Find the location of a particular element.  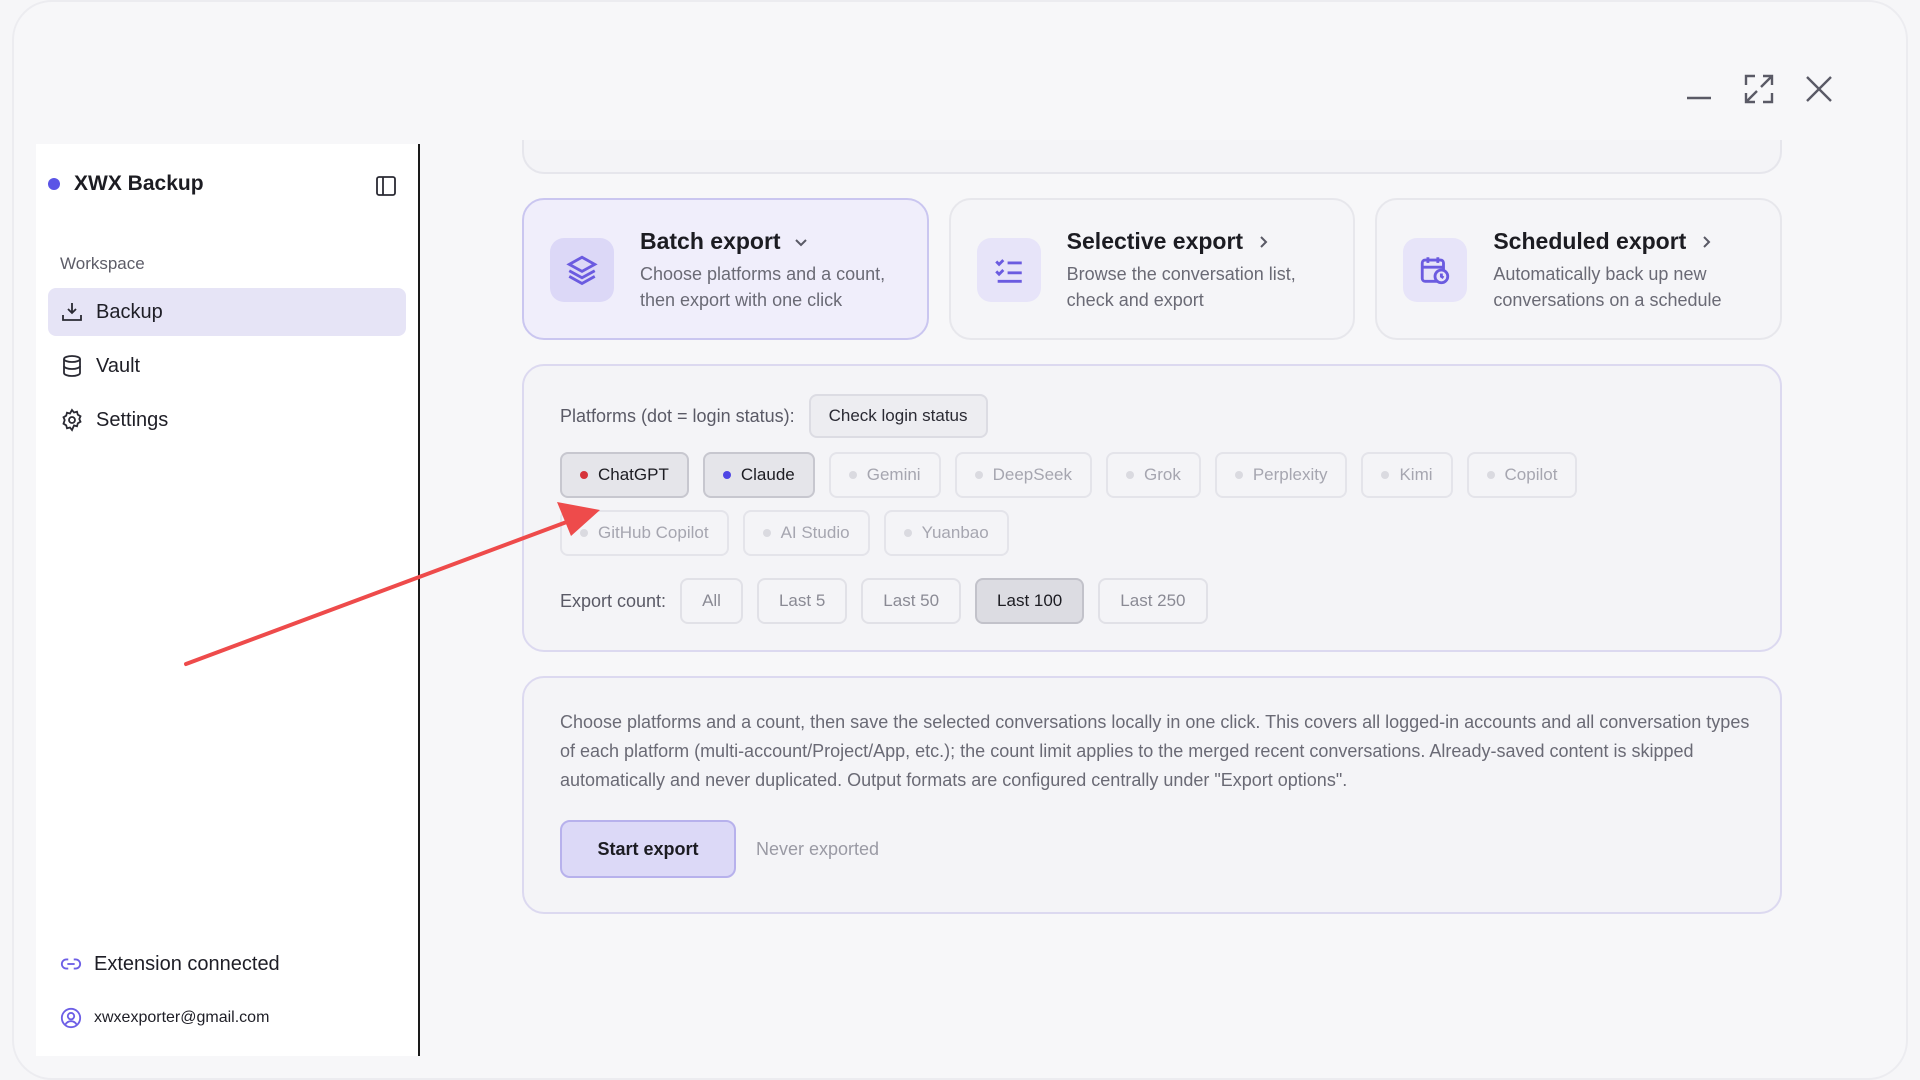

maximize-icon is located at coordinates (1759, 89).